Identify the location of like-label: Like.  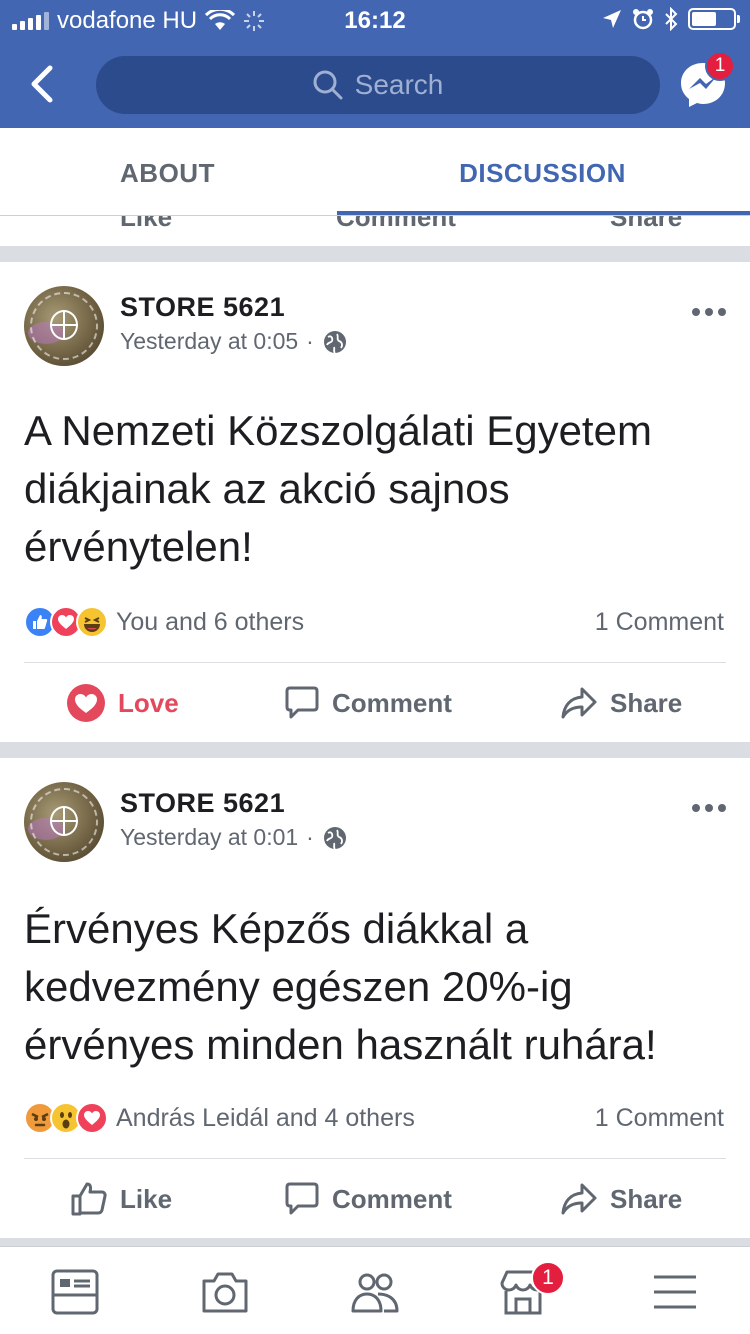
(146, 1198).